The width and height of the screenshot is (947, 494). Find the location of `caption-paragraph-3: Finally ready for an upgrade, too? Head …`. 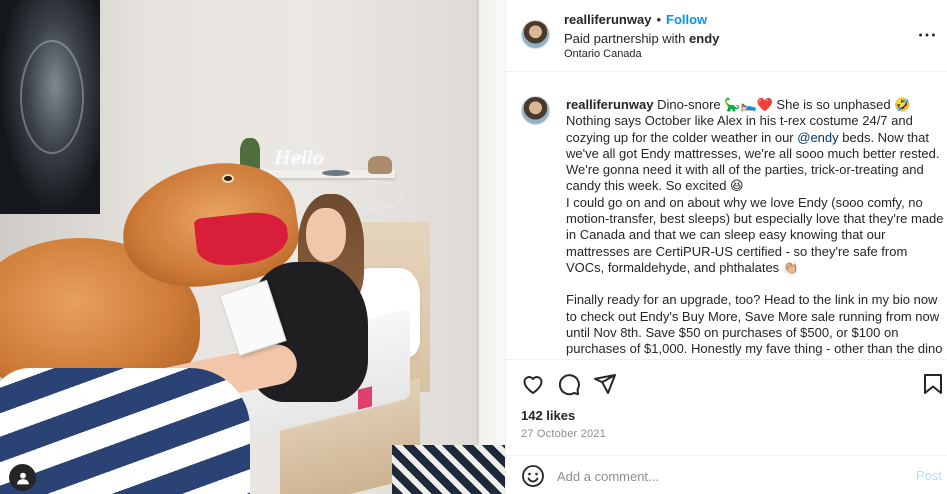

caption-paragraph-3: Finally ready for an upgrade, too? Head … is located at coordinates (754, 325).